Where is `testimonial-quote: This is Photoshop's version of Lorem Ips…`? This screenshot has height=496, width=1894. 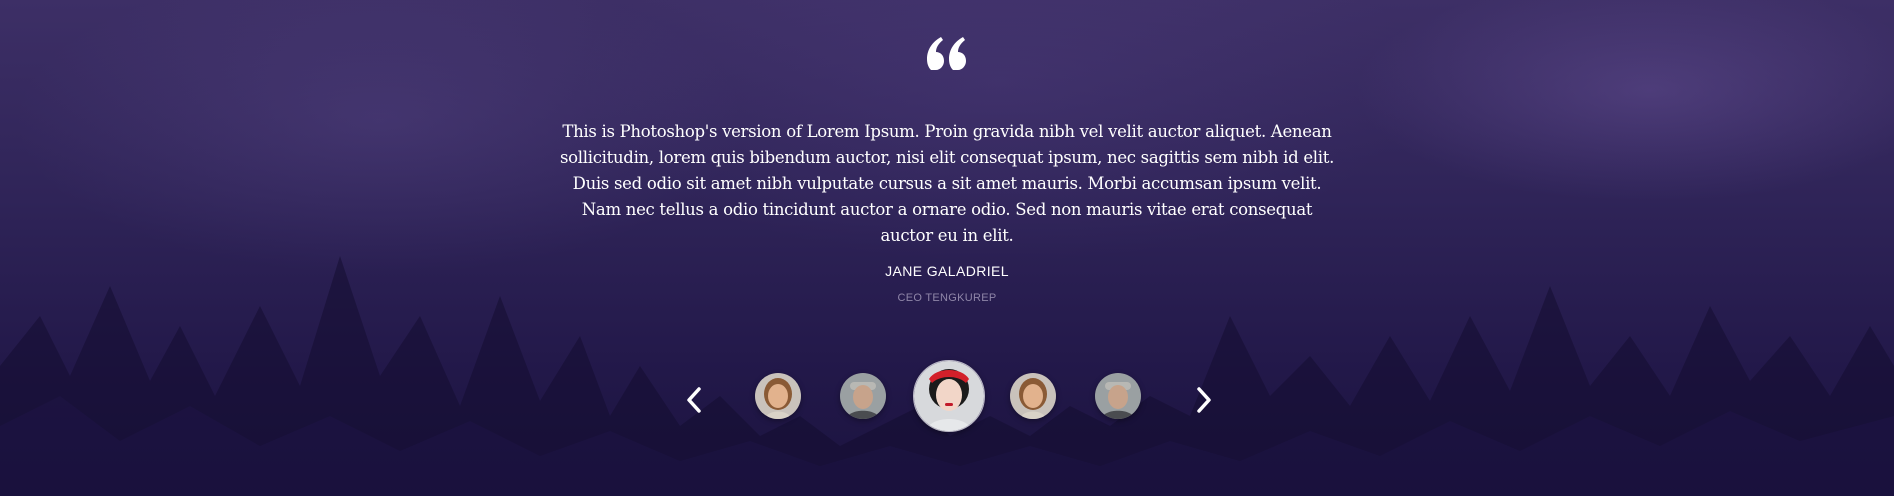
testimonial-quote: This is Photoshop's version of Lorem Ips… is located at coordinates (947, 183).